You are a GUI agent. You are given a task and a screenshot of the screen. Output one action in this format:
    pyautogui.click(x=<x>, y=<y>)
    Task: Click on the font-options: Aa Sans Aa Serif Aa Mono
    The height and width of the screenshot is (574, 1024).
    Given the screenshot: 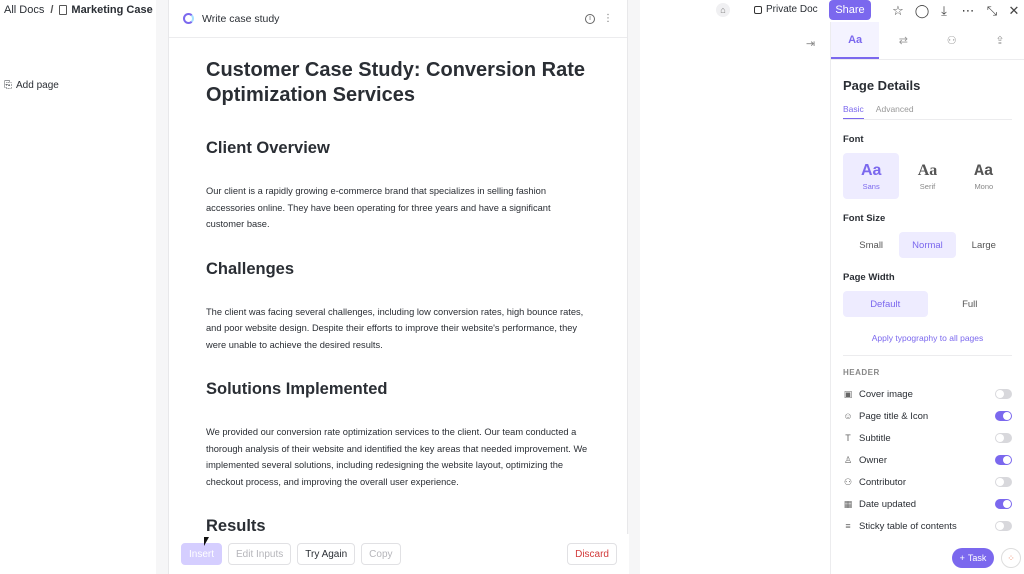 What is the action you would take?
    pyautogui.click(x=927, y=176)
    